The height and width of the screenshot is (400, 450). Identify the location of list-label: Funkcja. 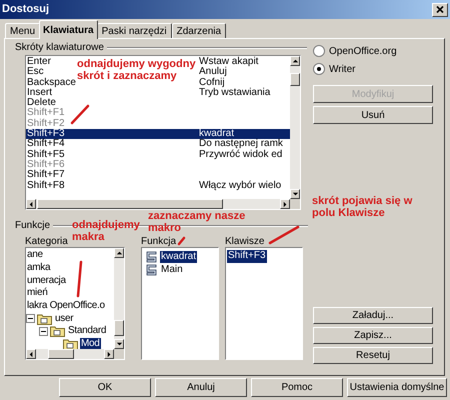
(158, 241).